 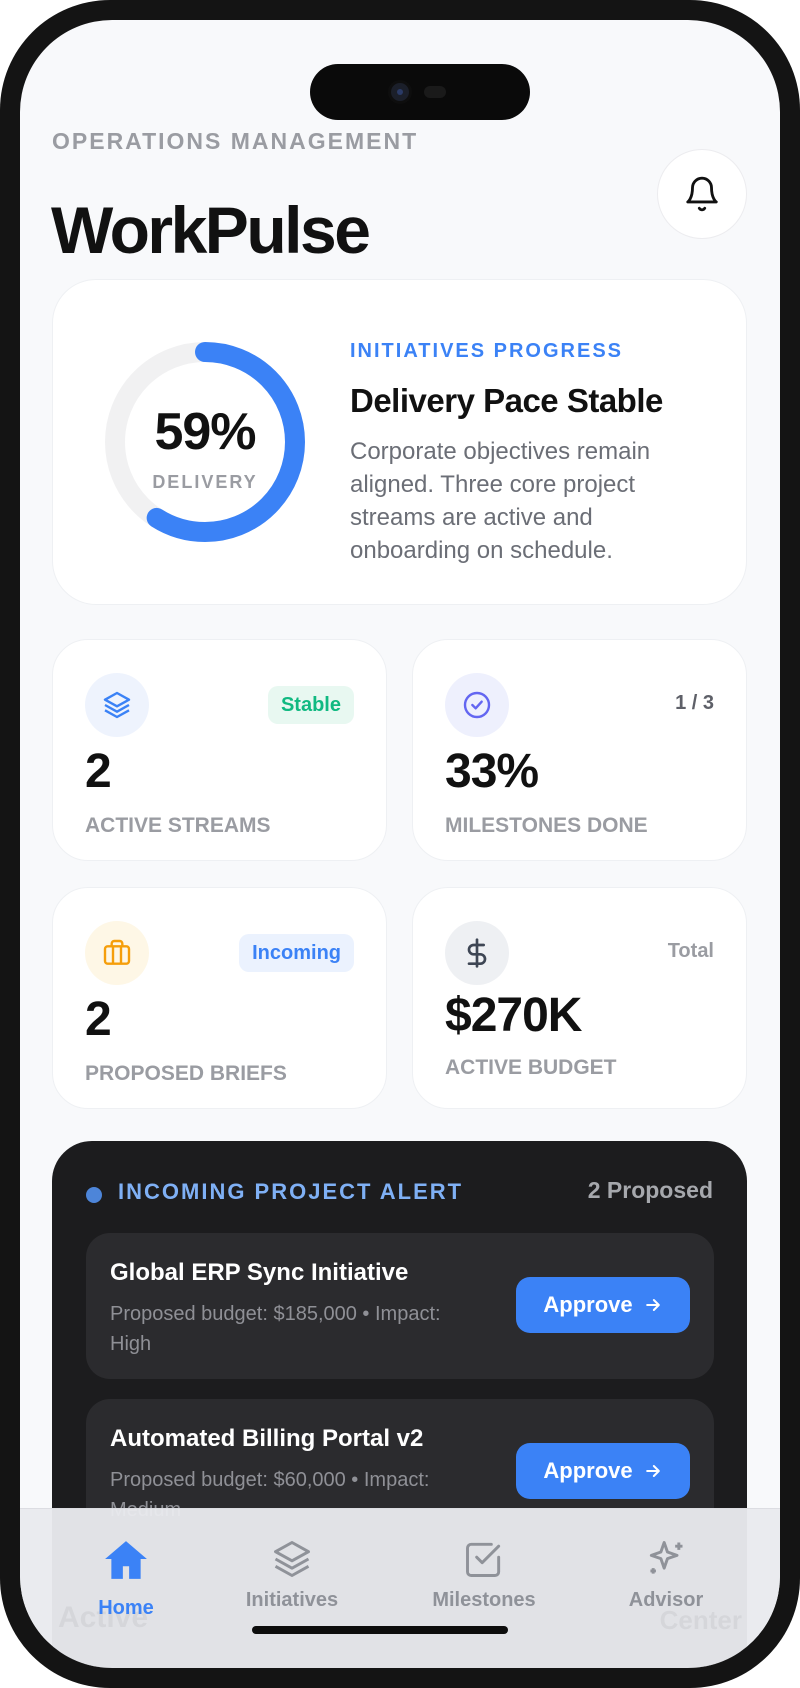 I want to click on stat-label: ACTIVE STREAMS, so click(x=178, y=825).